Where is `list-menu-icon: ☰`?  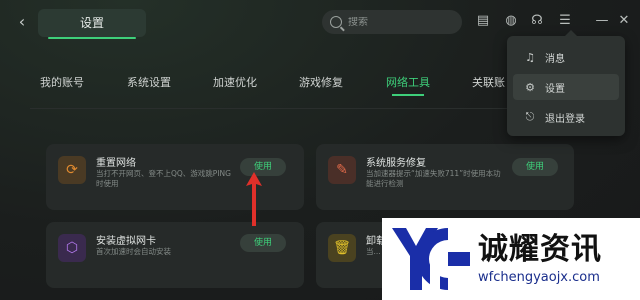 list-menu-icon: ☰ is located at coordinates (565, 21).